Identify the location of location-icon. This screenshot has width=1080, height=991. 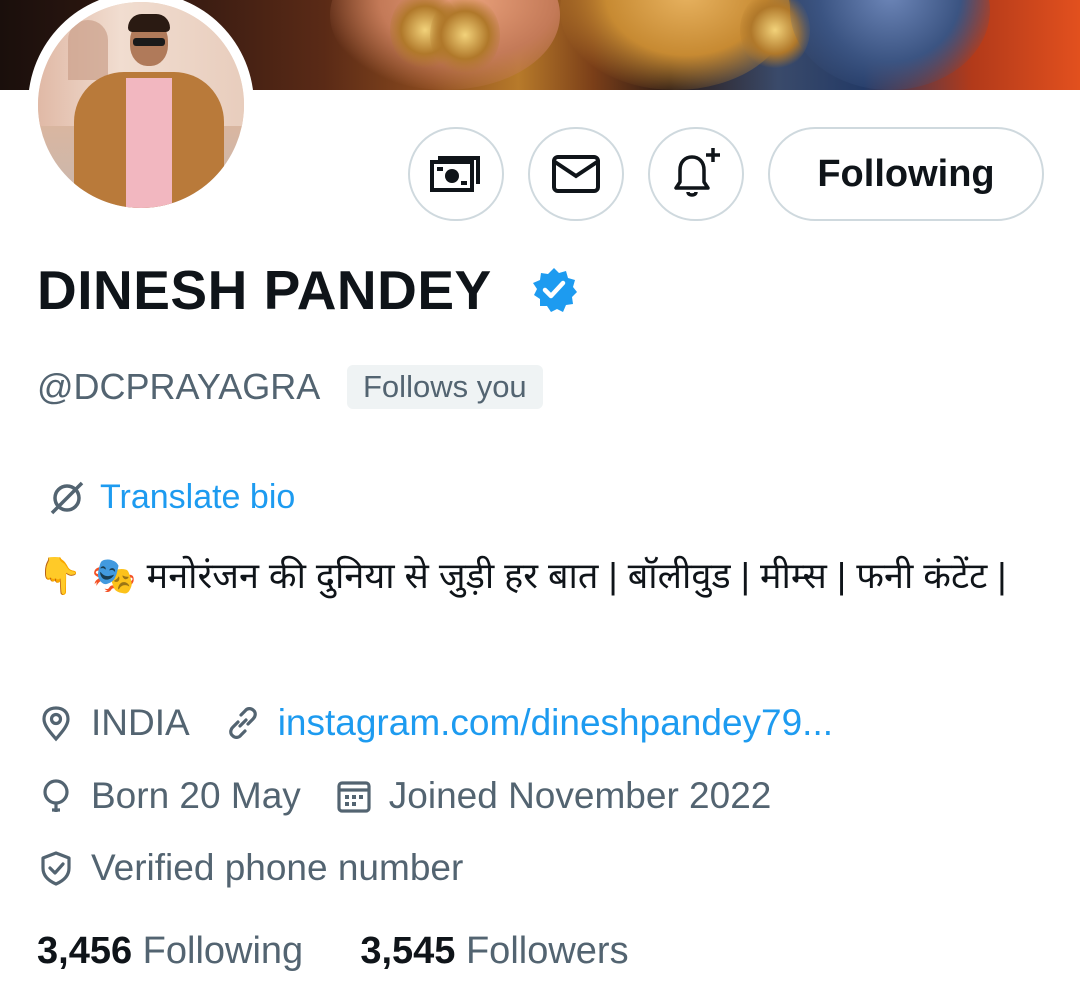
(56, 724).